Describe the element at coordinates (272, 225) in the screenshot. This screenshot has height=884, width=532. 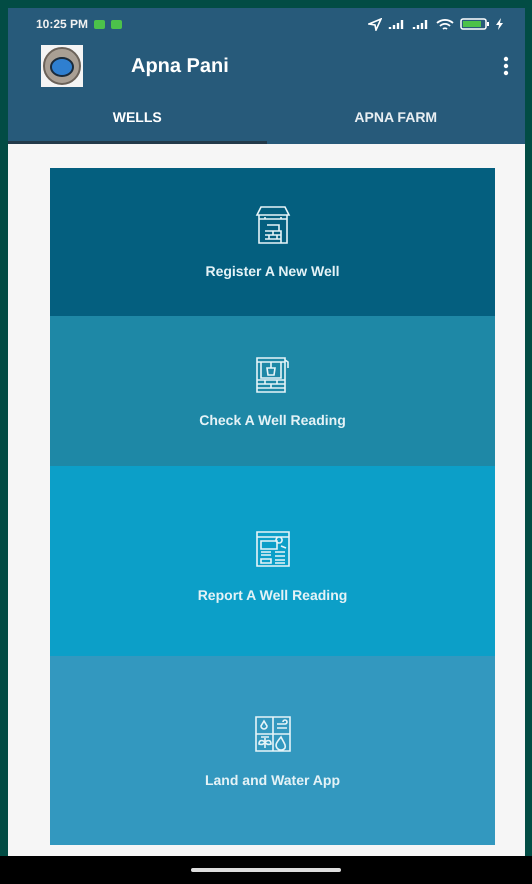
I see `well-icon` at that location.